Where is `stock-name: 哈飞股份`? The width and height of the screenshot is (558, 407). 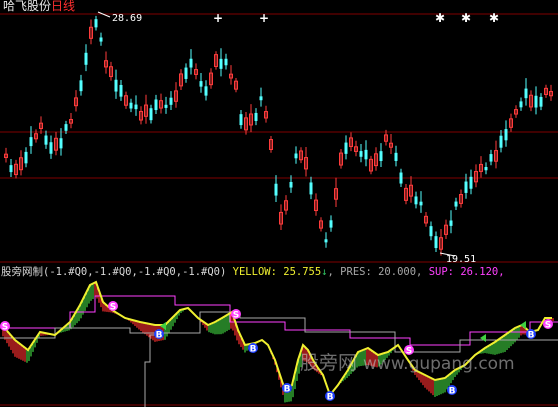 stock-name: 哈飞股份 is located at coordinates (27, 6).